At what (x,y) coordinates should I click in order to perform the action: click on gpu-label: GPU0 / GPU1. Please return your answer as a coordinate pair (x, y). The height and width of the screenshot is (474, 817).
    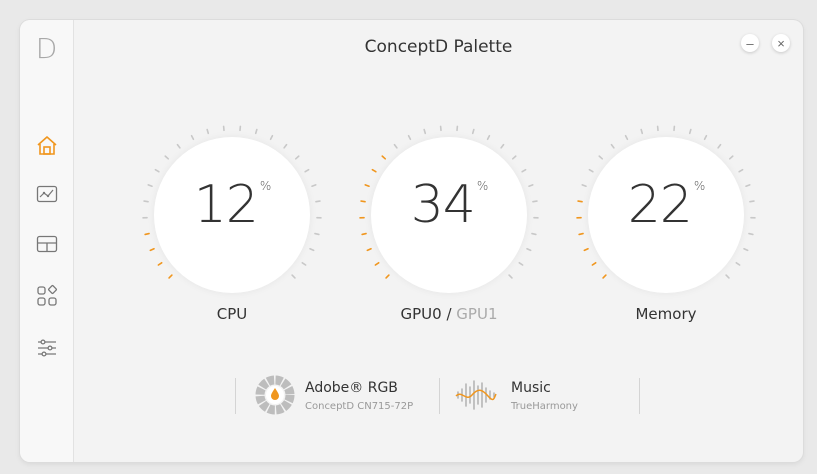
    Looking at the image, I should click on (449, 314).